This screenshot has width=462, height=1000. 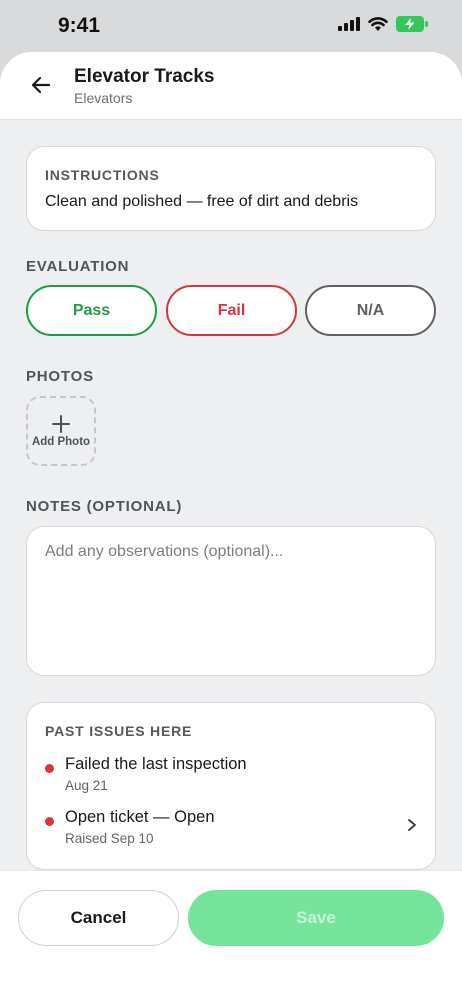 I want to click on footer: Cancel Save, so click(x=231, y=935).